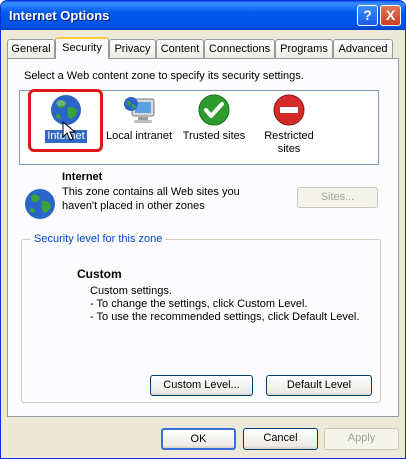 The width and height of the screenshot is (406, 459). I want to click on zone-local-intranet: Local intranet, so click(139, 118).